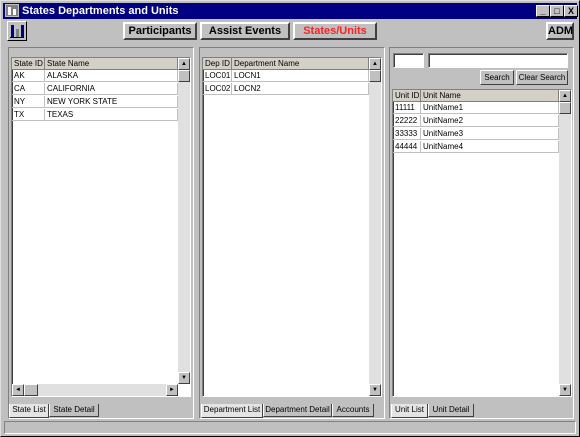 The width and height of the screenshot is (580, 437). I want to click on column-header-state-name: State Name, so click(111, 64).